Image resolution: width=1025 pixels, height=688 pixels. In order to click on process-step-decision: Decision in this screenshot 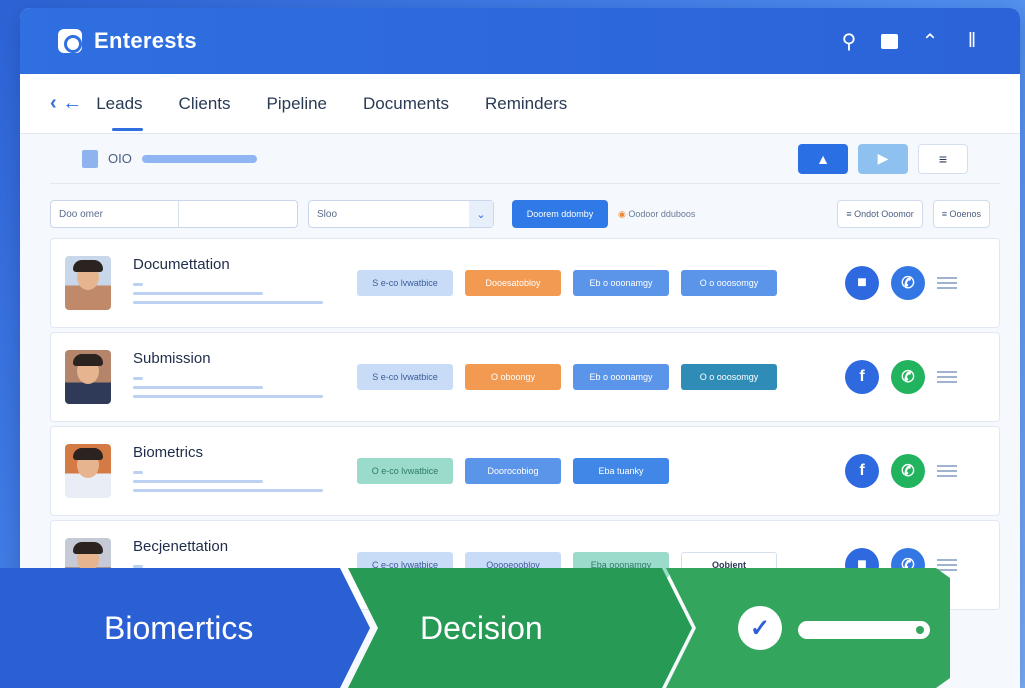, I will do `click(520, 628)`.